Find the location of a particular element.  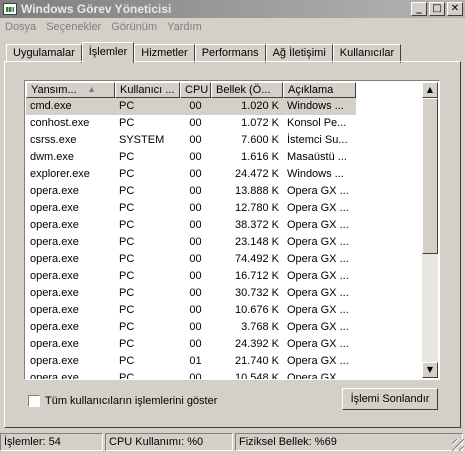

process-name-cell: dwm.exe is located at coordinates (52, 157).